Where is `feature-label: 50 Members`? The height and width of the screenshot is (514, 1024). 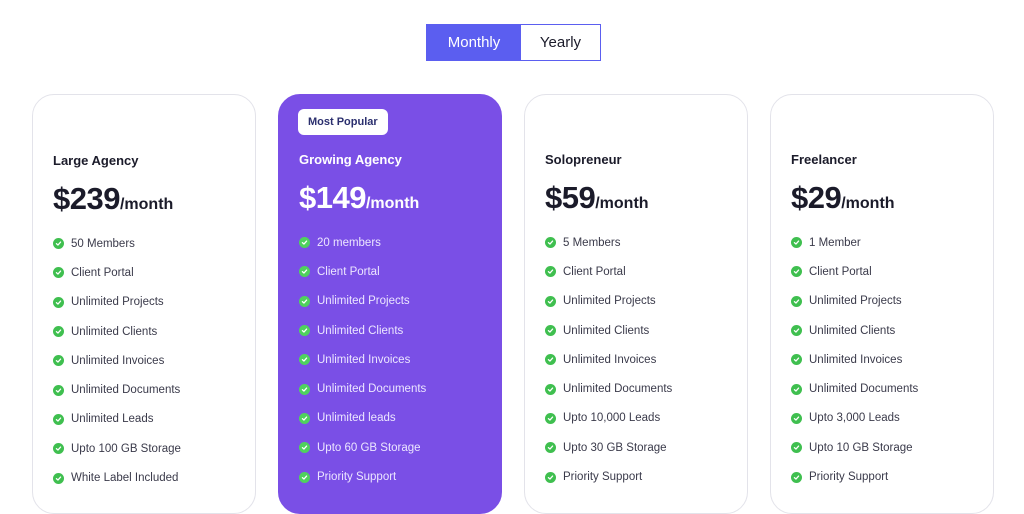
feature-label: 50 Members is located at coordinates (103, 243).